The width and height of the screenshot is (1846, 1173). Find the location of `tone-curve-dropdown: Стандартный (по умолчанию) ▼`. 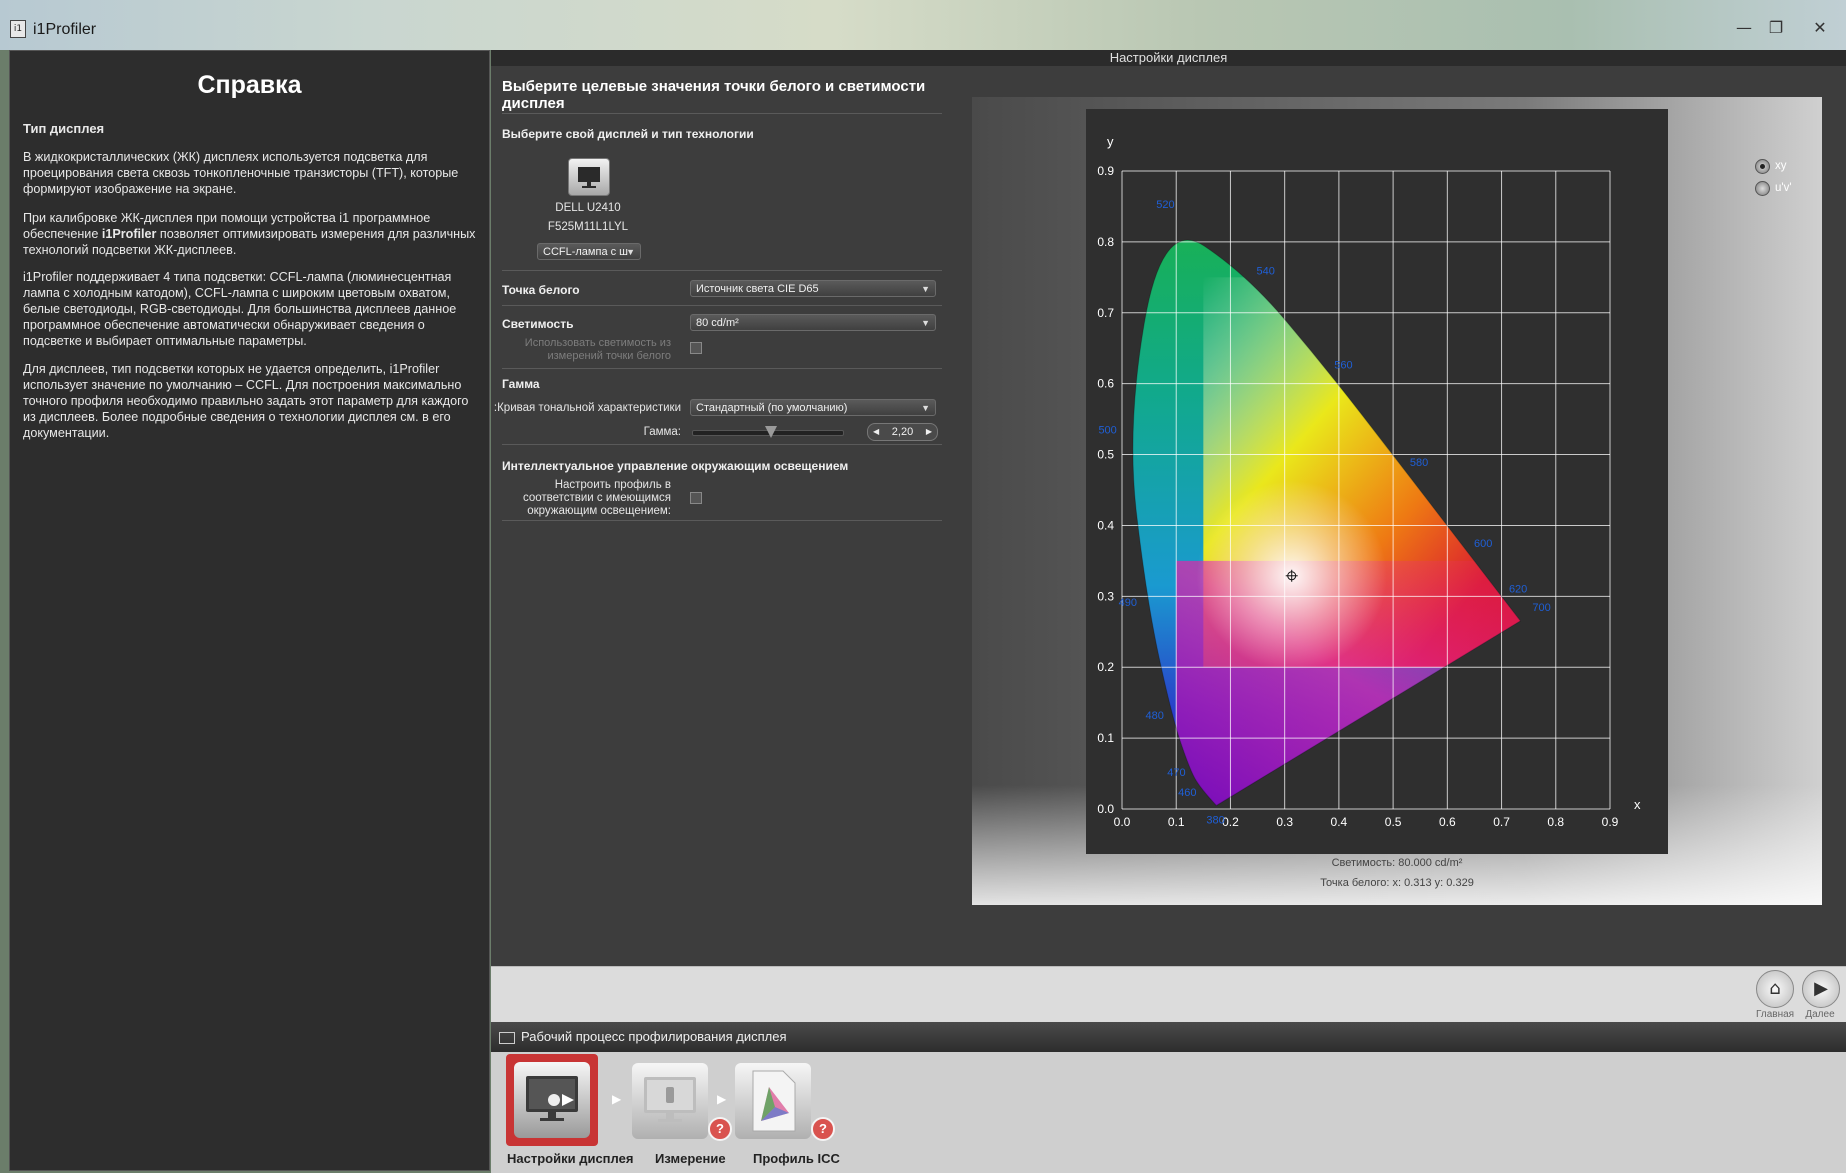

tone-curve-dropdown: Стандартный (по умолчанию) ▼ is located at coordinates (813, 407).